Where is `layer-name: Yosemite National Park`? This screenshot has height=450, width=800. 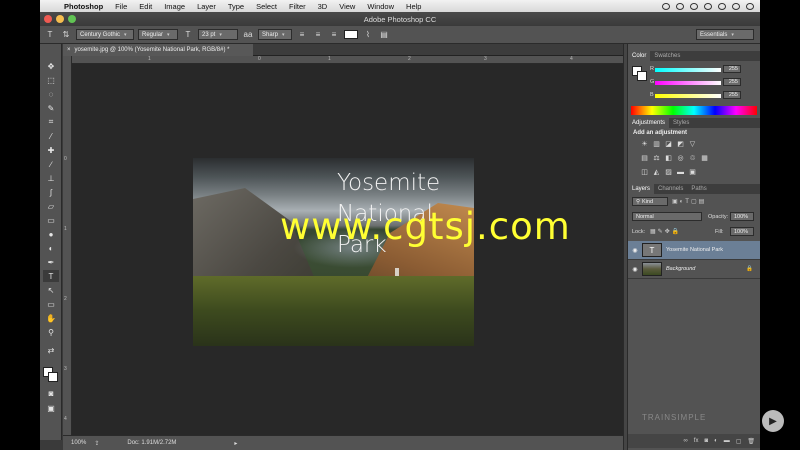 layer-name: Yosemite National Park is located at coordinates (694, 250).